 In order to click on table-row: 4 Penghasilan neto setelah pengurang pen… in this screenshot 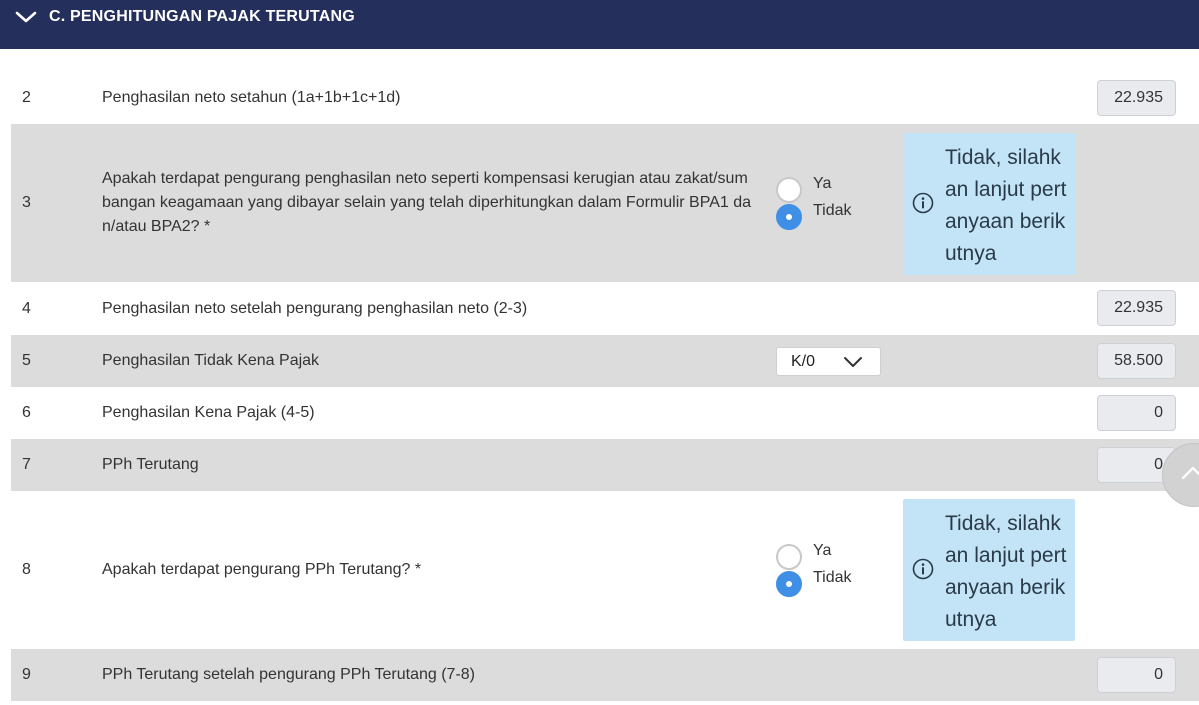, I will do `click(605, 308)`.